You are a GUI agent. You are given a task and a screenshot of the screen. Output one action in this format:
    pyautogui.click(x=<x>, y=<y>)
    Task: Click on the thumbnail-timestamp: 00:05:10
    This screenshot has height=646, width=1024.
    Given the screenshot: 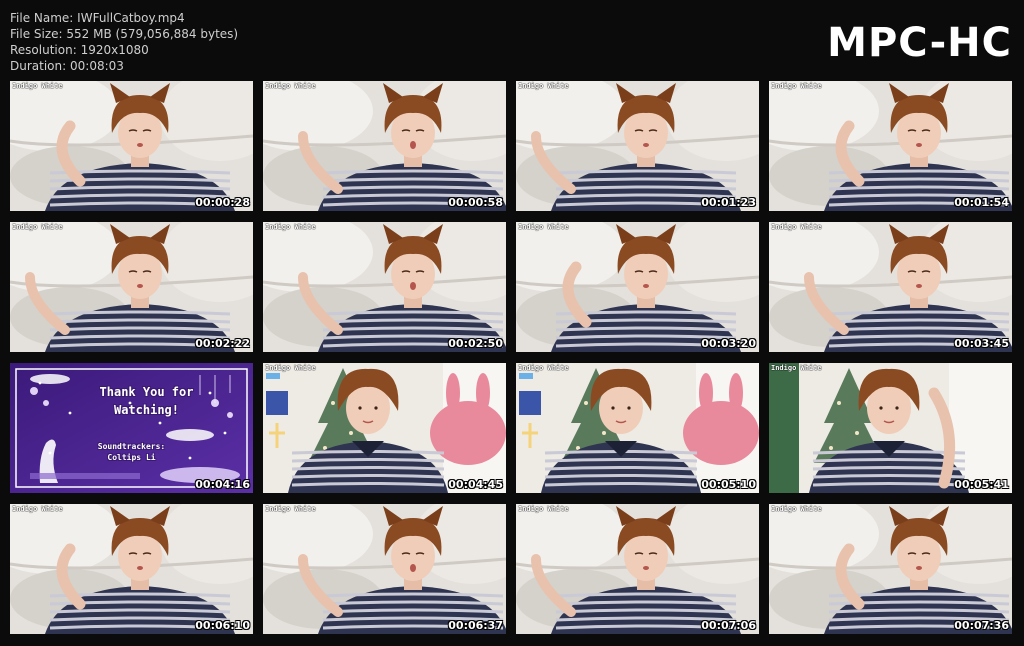 What is the action you would take?
    pyautogui.click(x=728, y=484)
    